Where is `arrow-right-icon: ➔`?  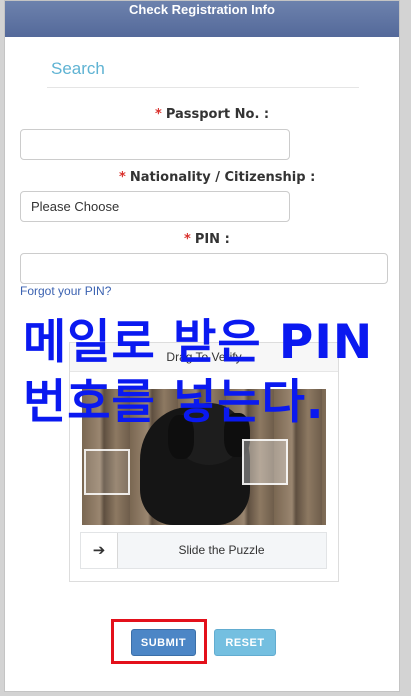
arrow-right-icon: ➔ is located at coordinates (99, 550).